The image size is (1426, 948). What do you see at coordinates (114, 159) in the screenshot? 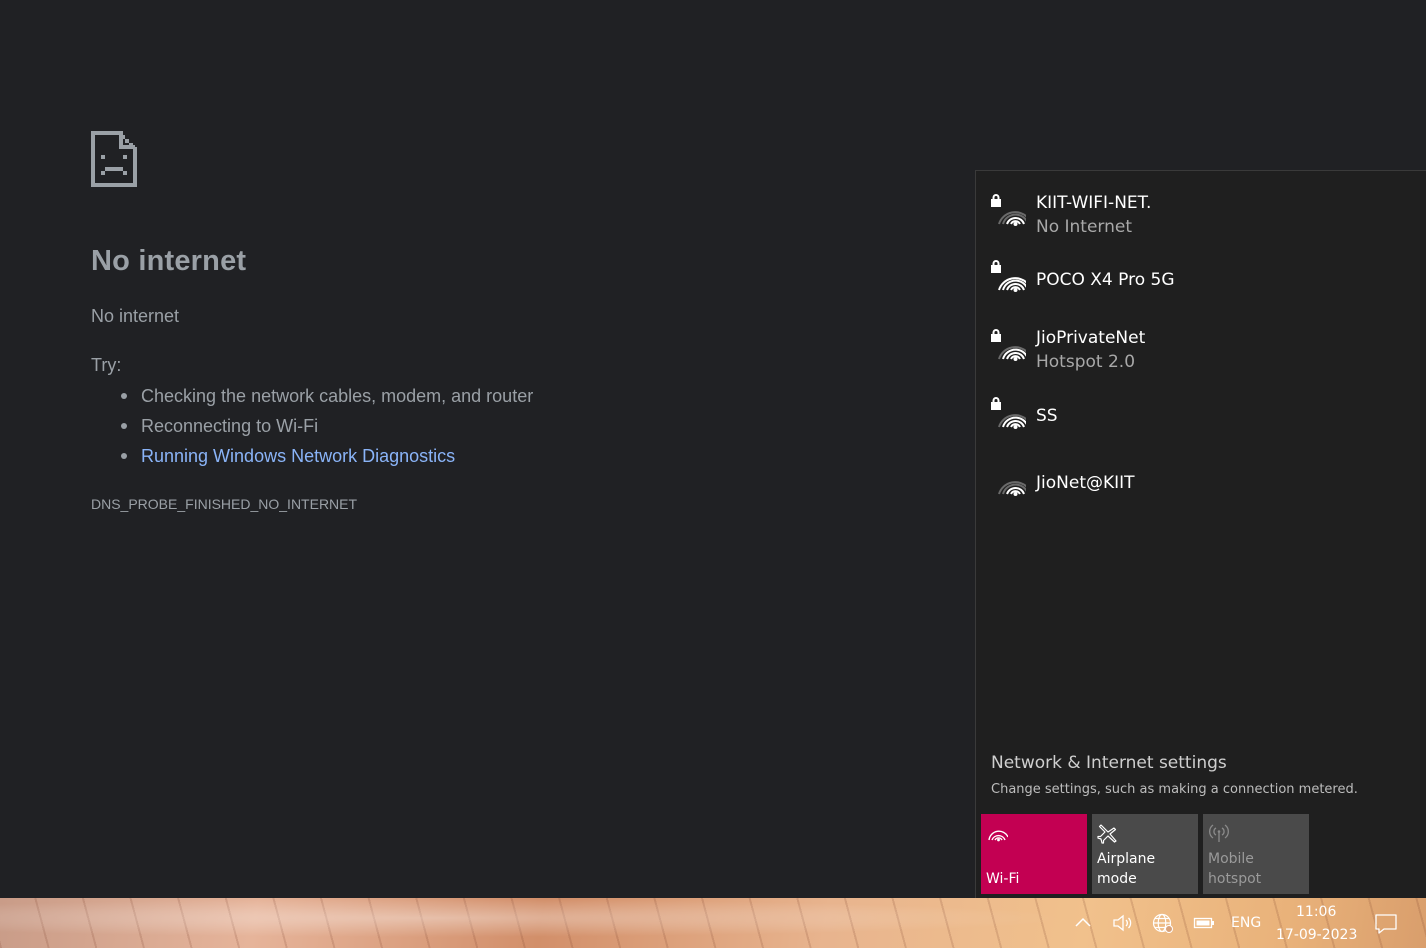
I see `sad-page-icon` at bounding box center [114, 159].